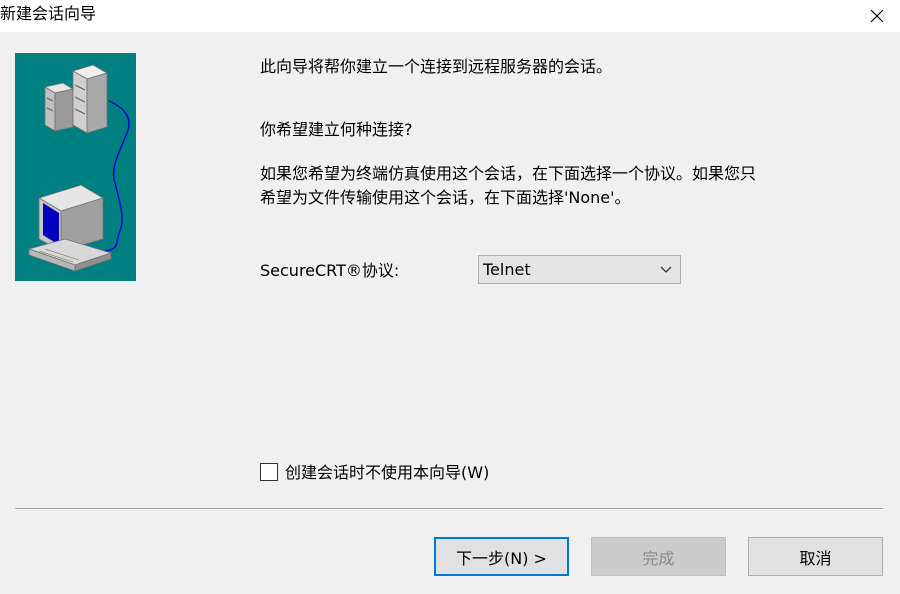  Describe the element at coordinates (76, 99) in the screenshot. I see `server-icon` at that location.